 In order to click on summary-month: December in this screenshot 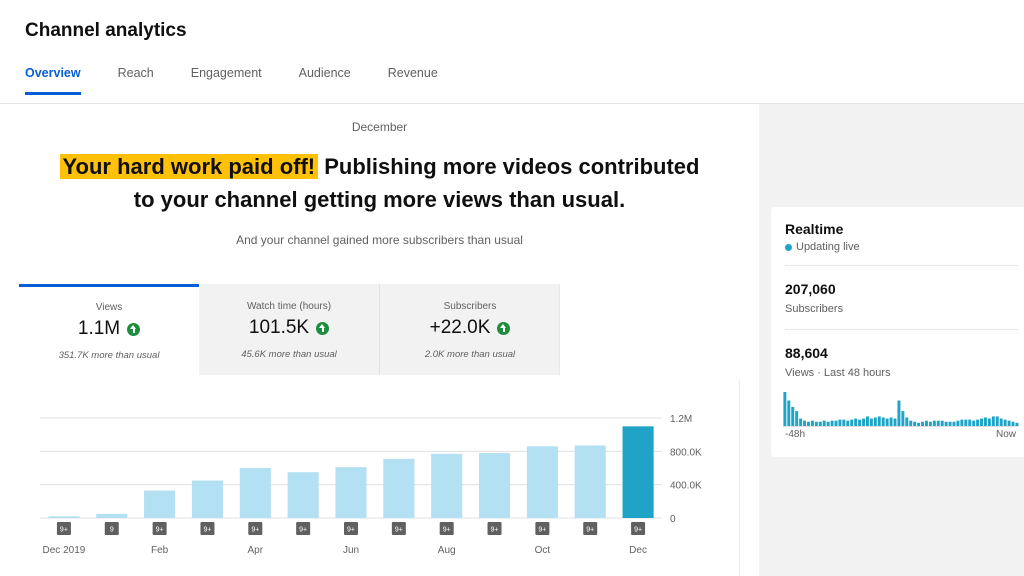, I will do `click(379, 127)`.